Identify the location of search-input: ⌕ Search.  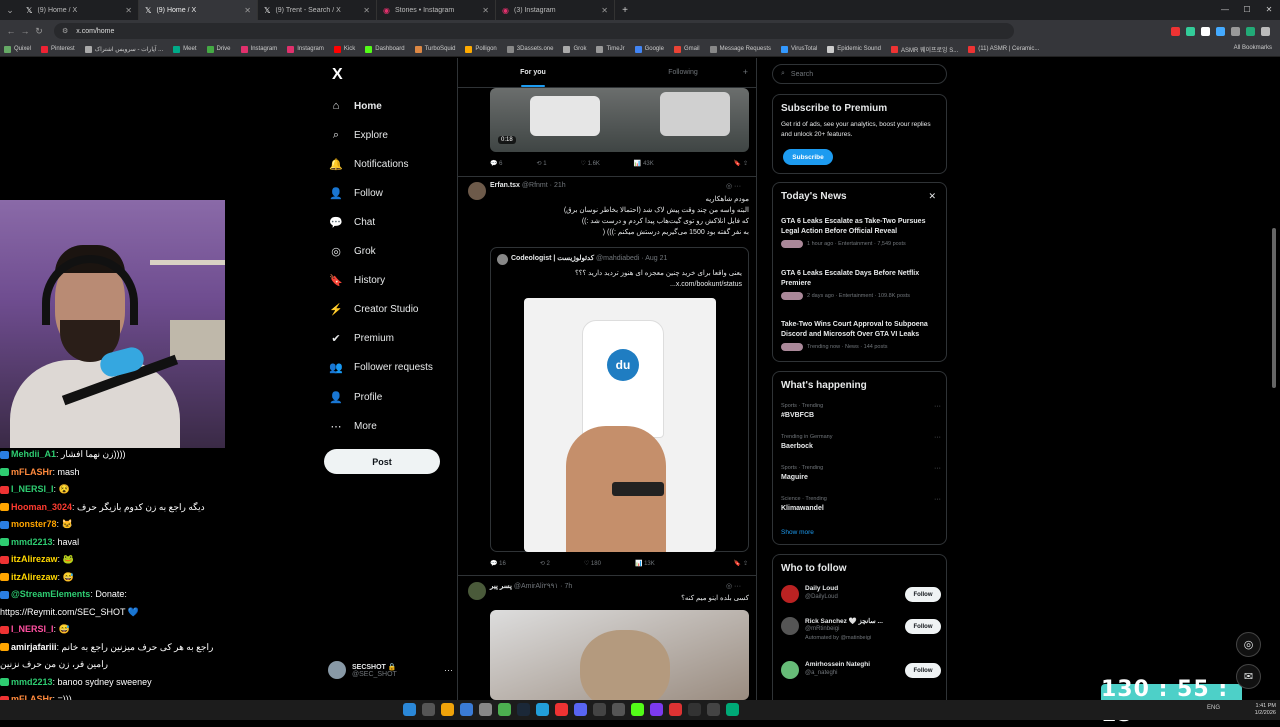
(859, 74).